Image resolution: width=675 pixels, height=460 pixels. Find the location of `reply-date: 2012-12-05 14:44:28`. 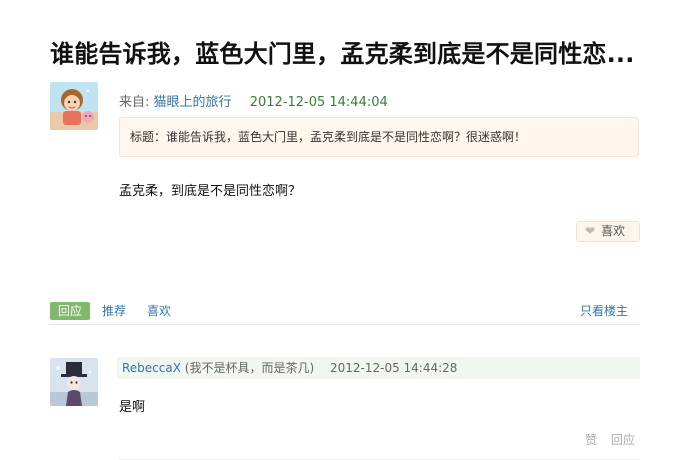

reply-date: 2012-12-05 14:44:28 is located at coordinates (393, 368).